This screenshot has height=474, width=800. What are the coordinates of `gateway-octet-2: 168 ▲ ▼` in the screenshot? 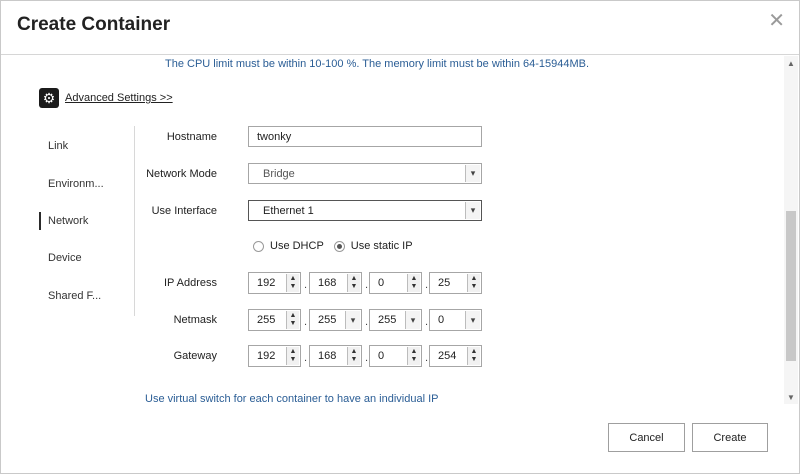 It's located at (335, 356).